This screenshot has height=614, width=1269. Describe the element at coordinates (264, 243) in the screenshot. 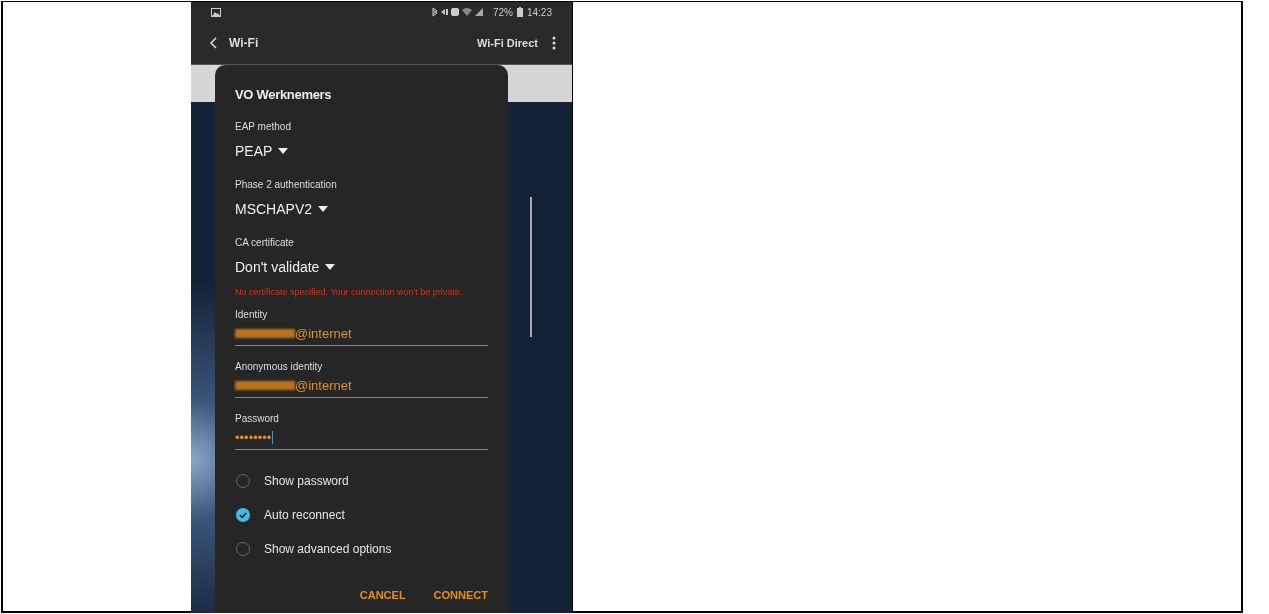

I see `dropdown-label: CA certificate` at that location.